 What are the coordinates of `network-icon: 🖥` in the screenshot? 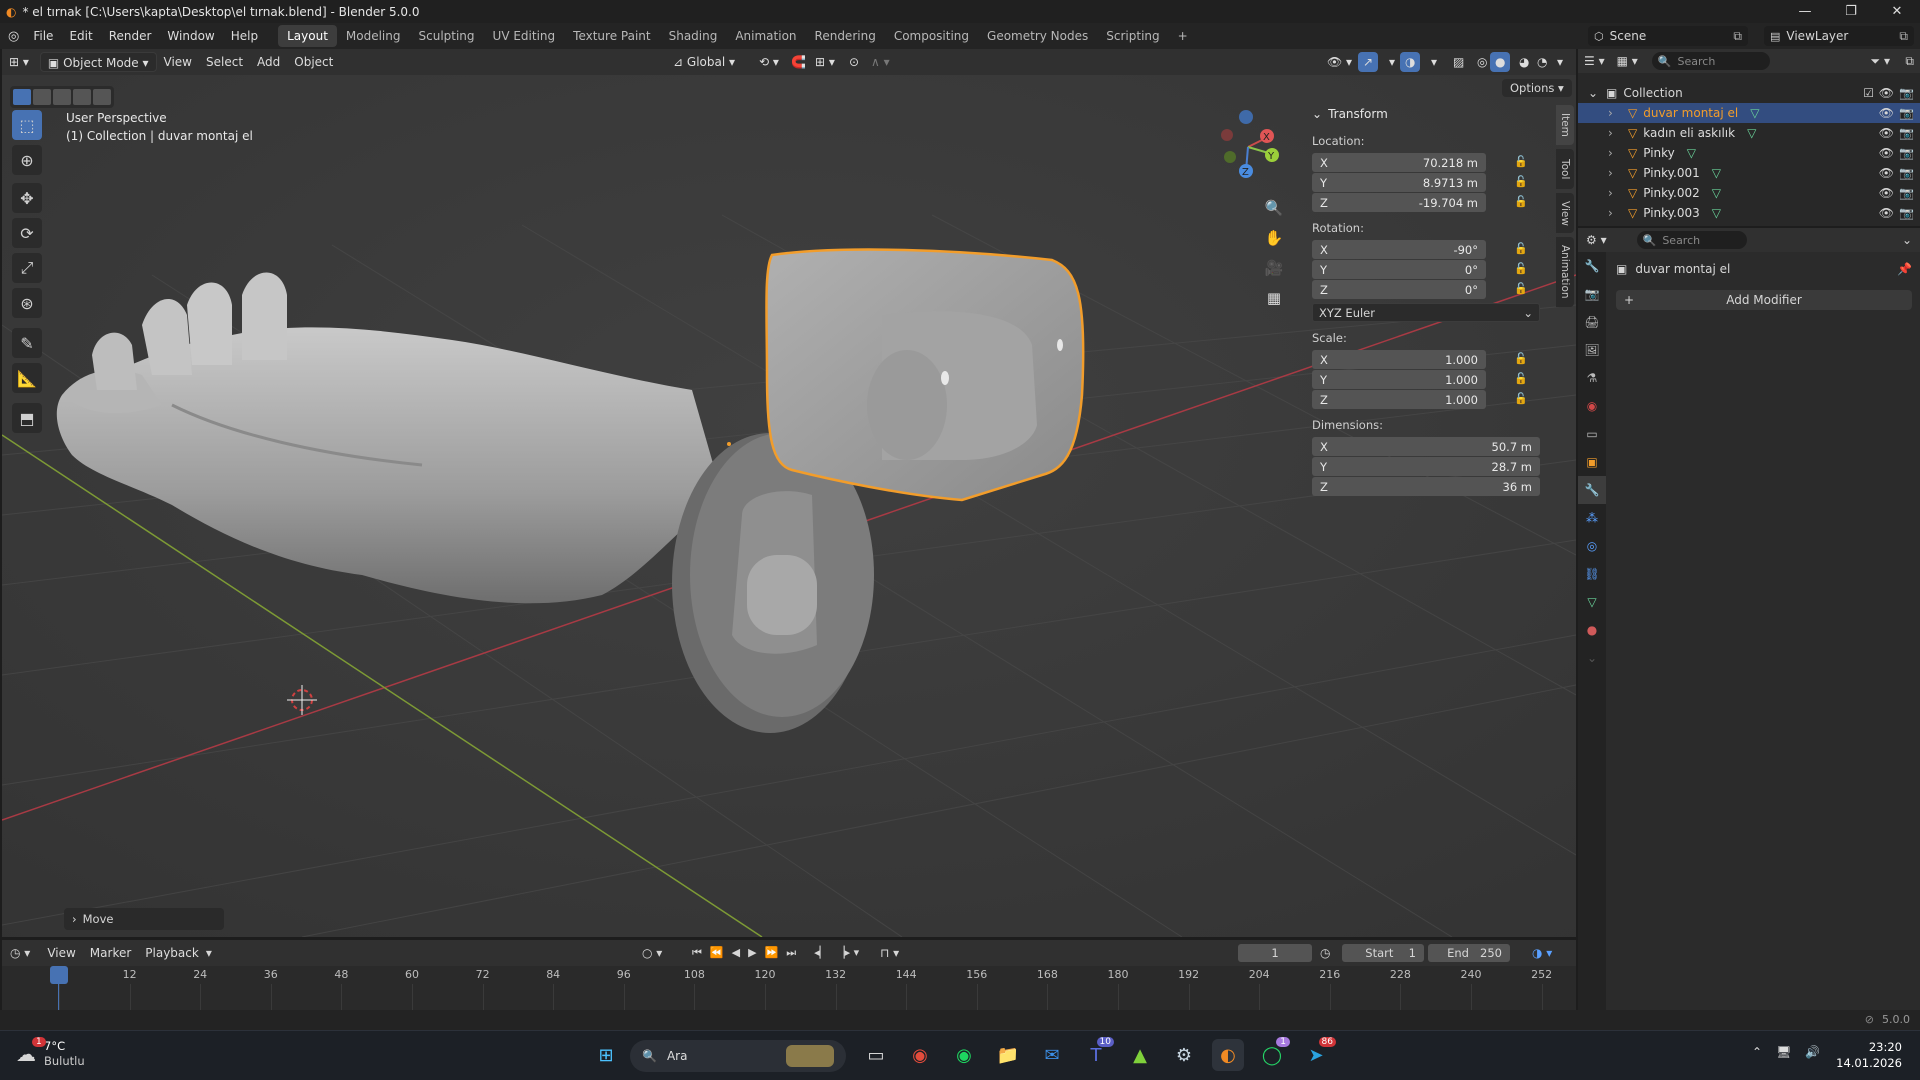 It's located at (1783, 1052).